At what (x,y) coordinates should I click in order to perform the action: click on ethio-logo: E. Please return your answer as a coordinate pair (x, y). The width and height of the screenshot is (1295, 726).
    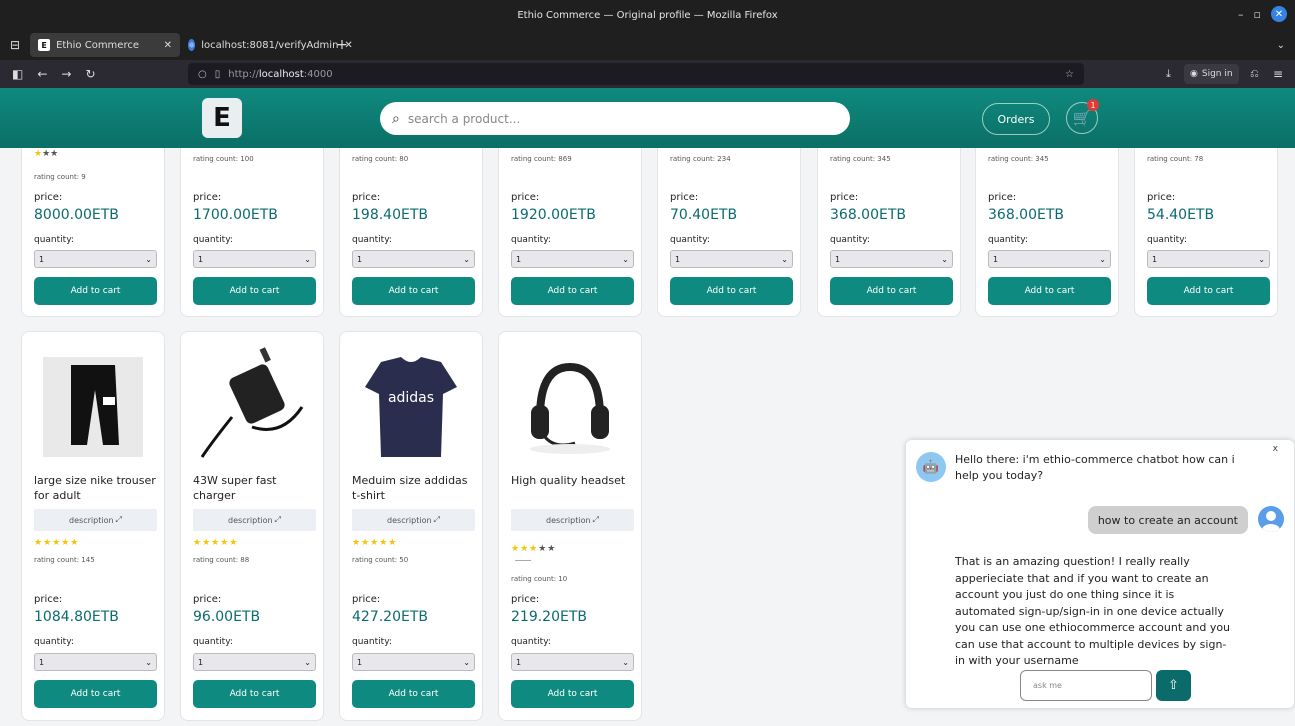
    Looking at the image, I should click on (222, 118).